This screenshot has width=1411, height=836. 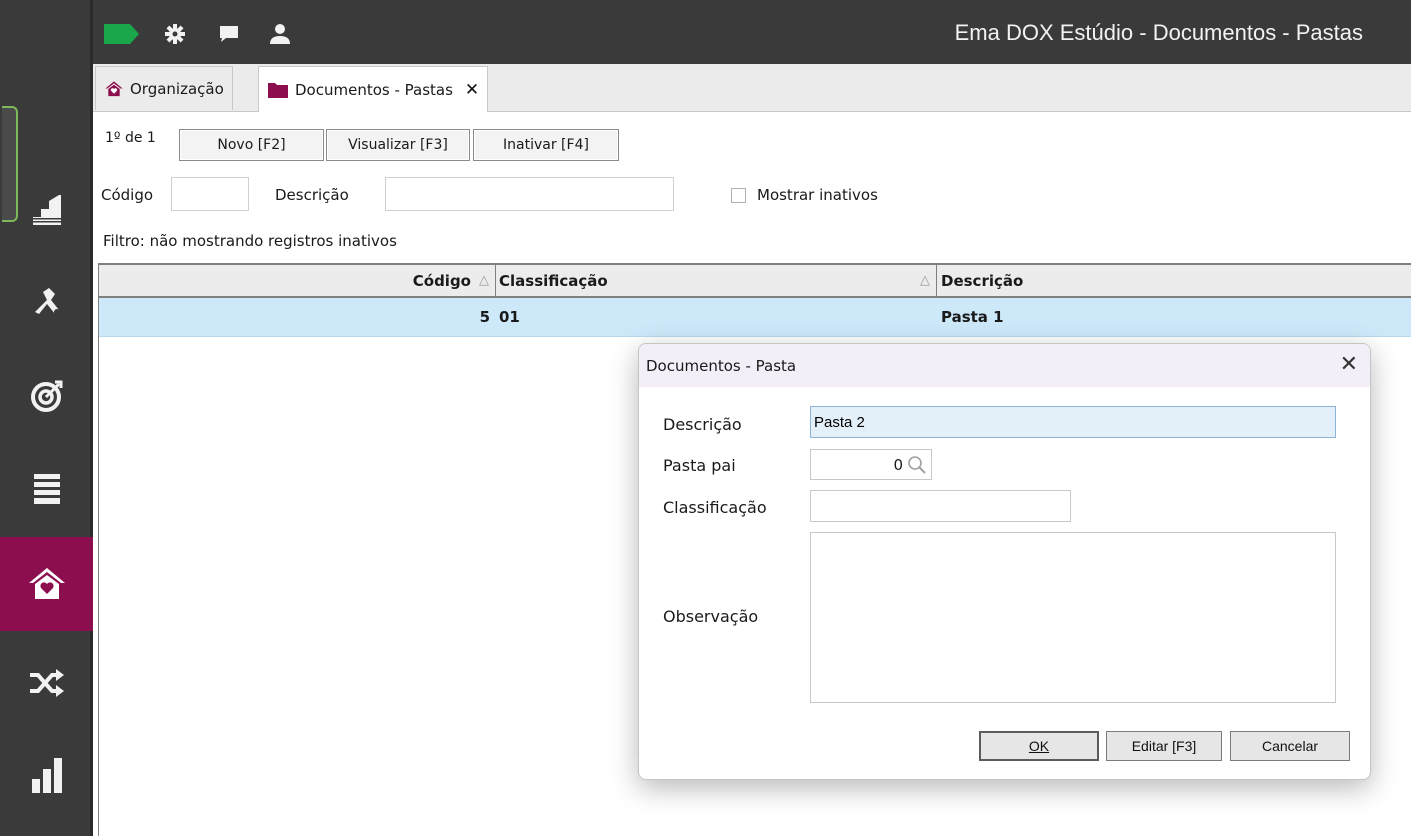 I want to click on description-filter-label: Descrição, so click(x=312, y=195).